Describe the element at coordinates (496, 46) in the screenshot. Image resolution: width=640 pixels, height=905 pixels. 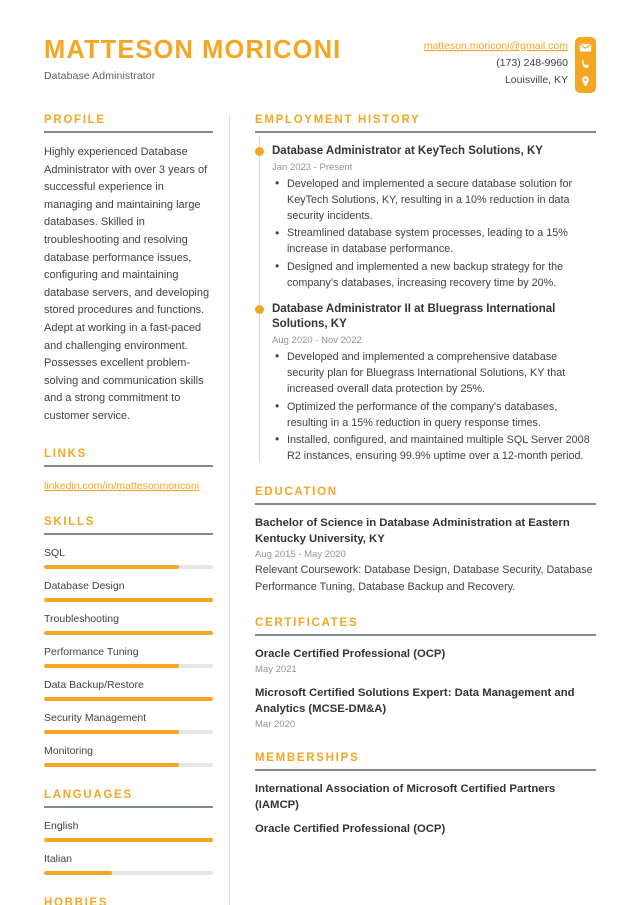
I see `contact-email: matteson.moriconi@gmail.com` at that location.